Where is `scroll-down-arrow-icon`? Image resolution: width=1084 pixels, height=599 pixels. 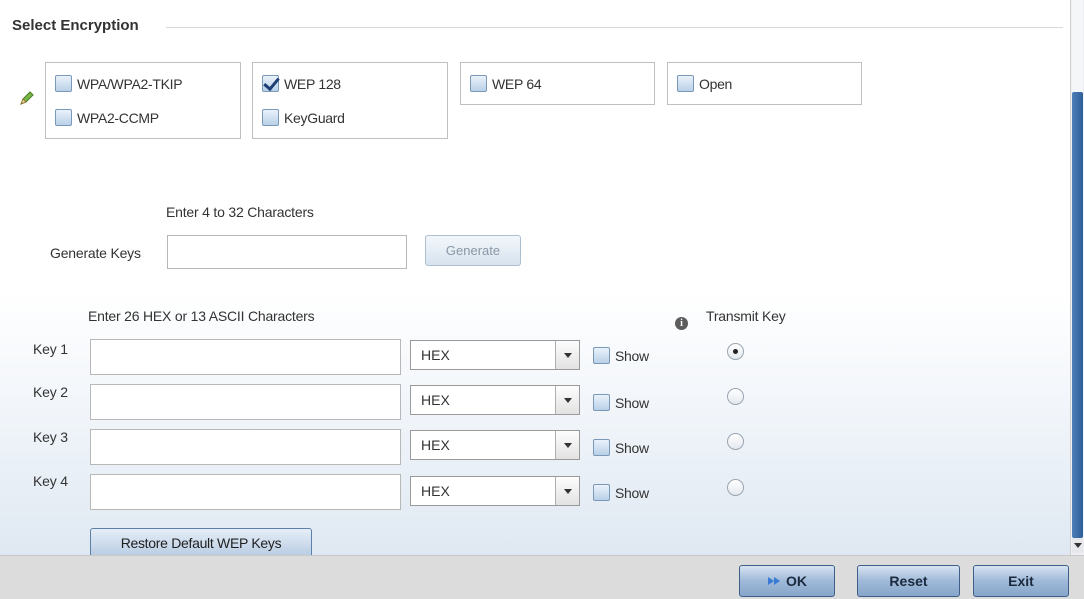
scroll-down-arrow-icon is located at coordinates (1077, 545).